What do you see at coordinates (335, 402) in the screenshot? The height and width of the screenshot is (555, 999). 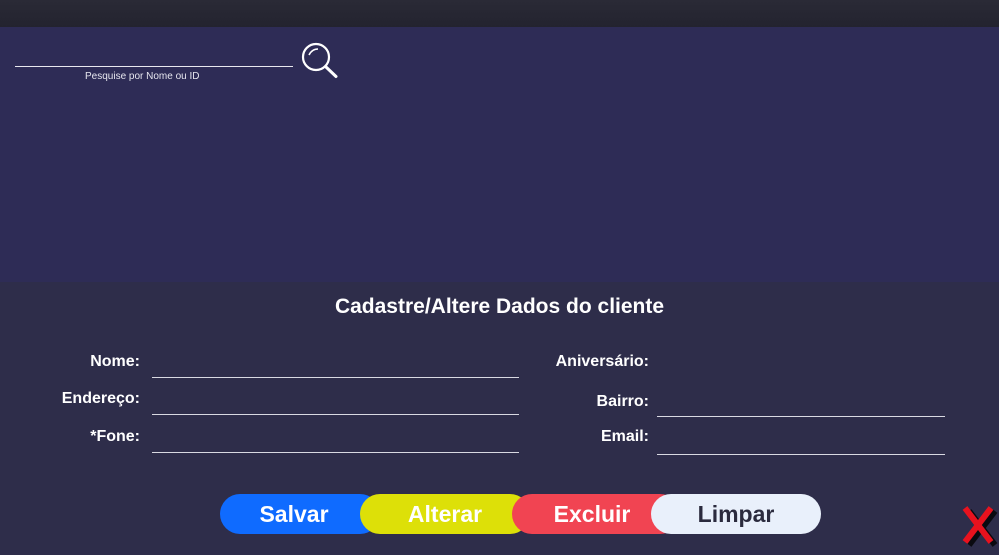 I see `endereco-field` at bounding box center [335, 402].